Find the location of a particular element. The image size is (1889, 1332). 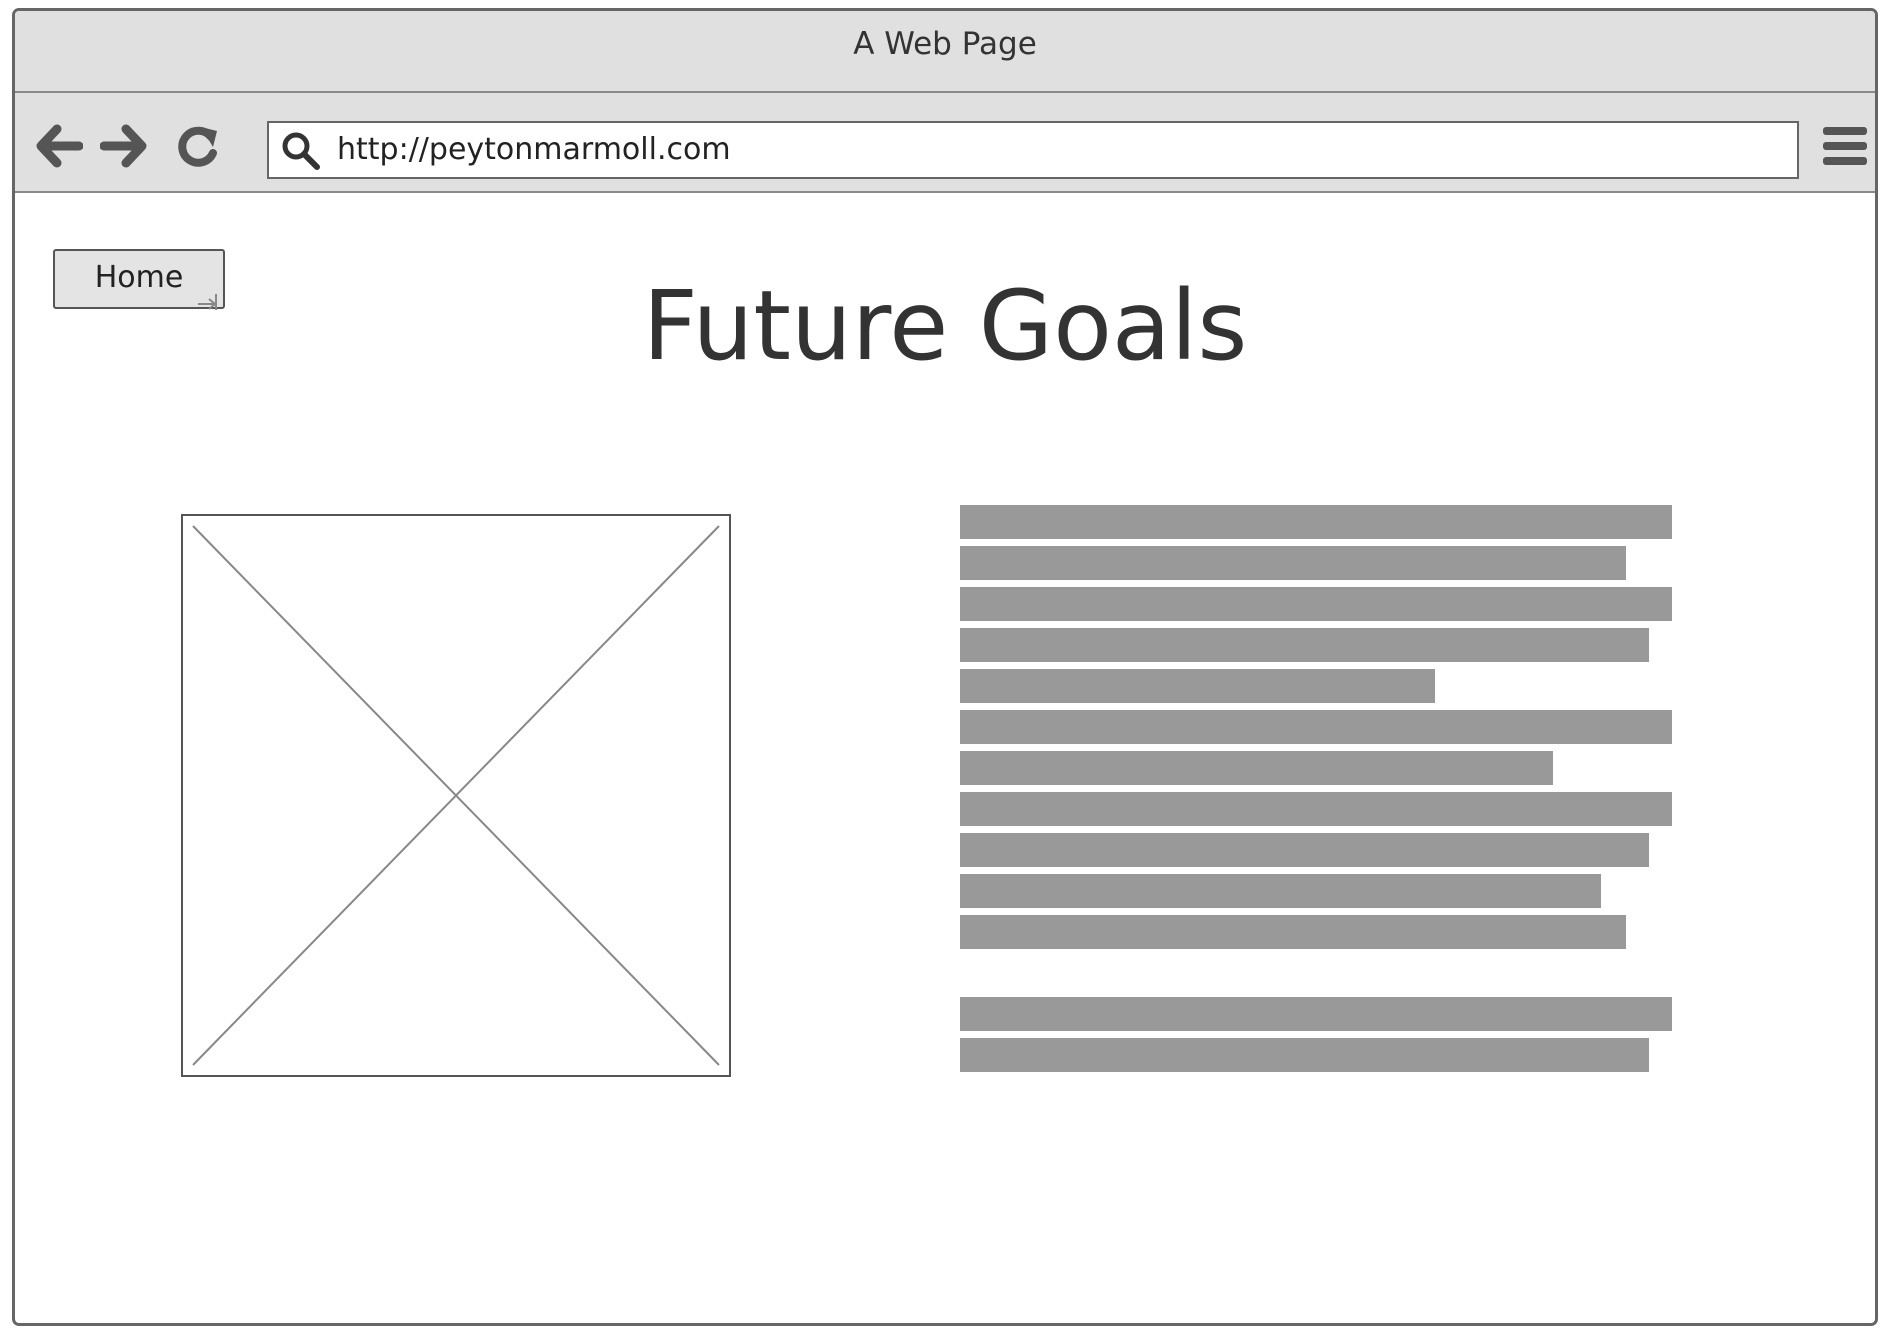

url-text: http://peytonmarmoll.com is located at coordinates (534, 149).